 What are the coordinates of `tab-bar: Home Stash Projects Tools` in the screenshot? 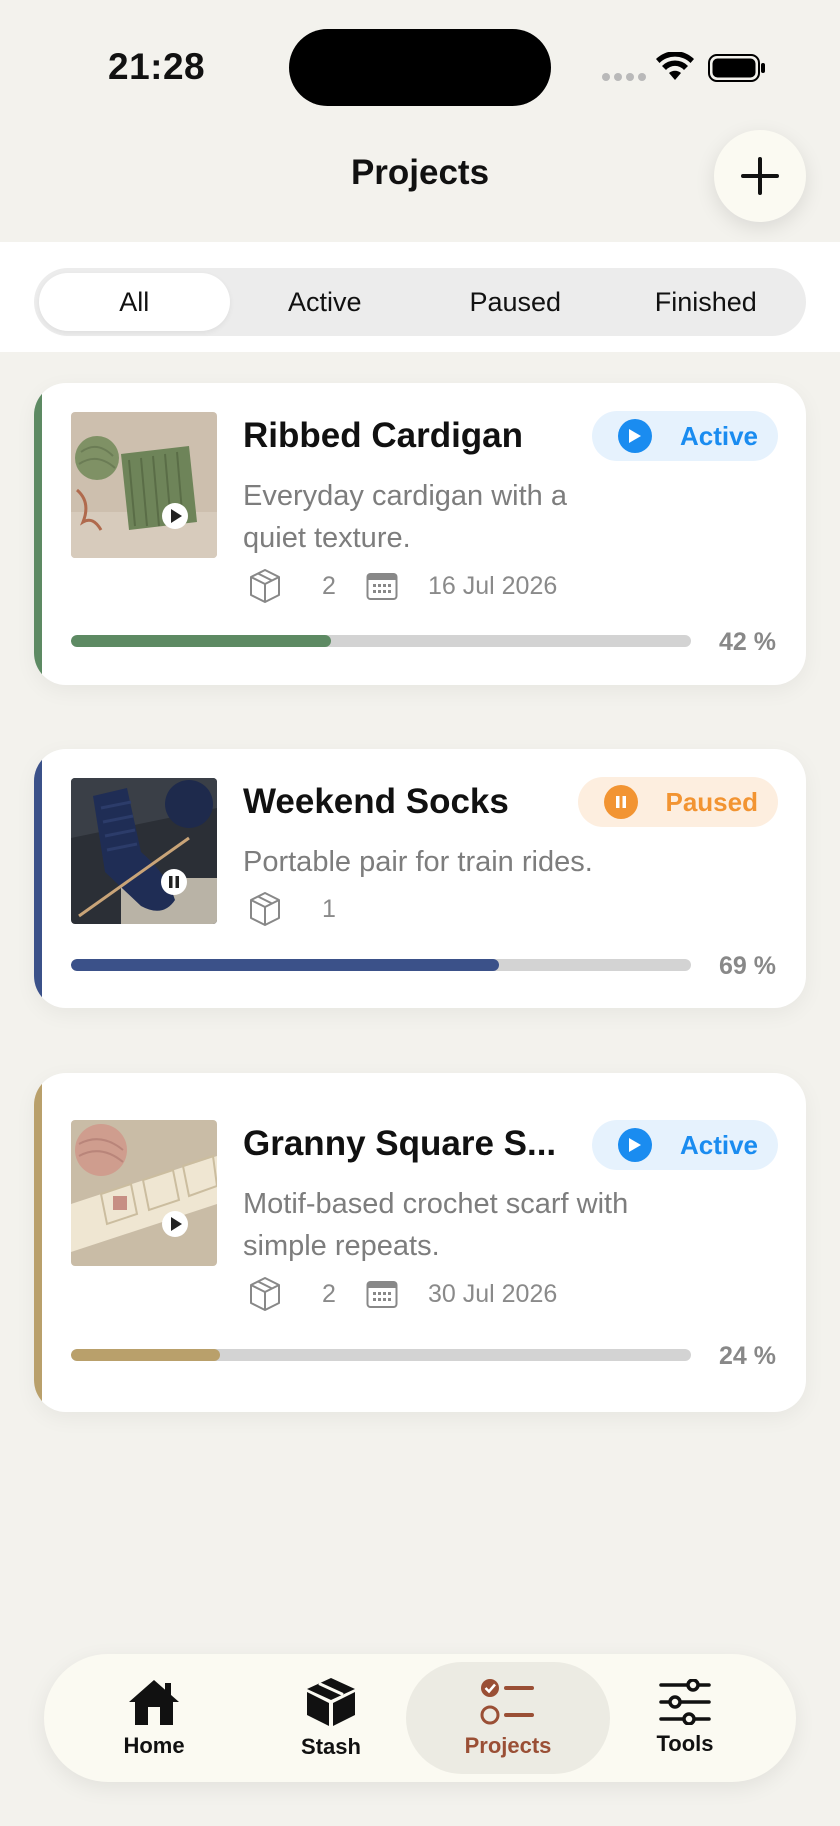 It's located at (420, 1718).